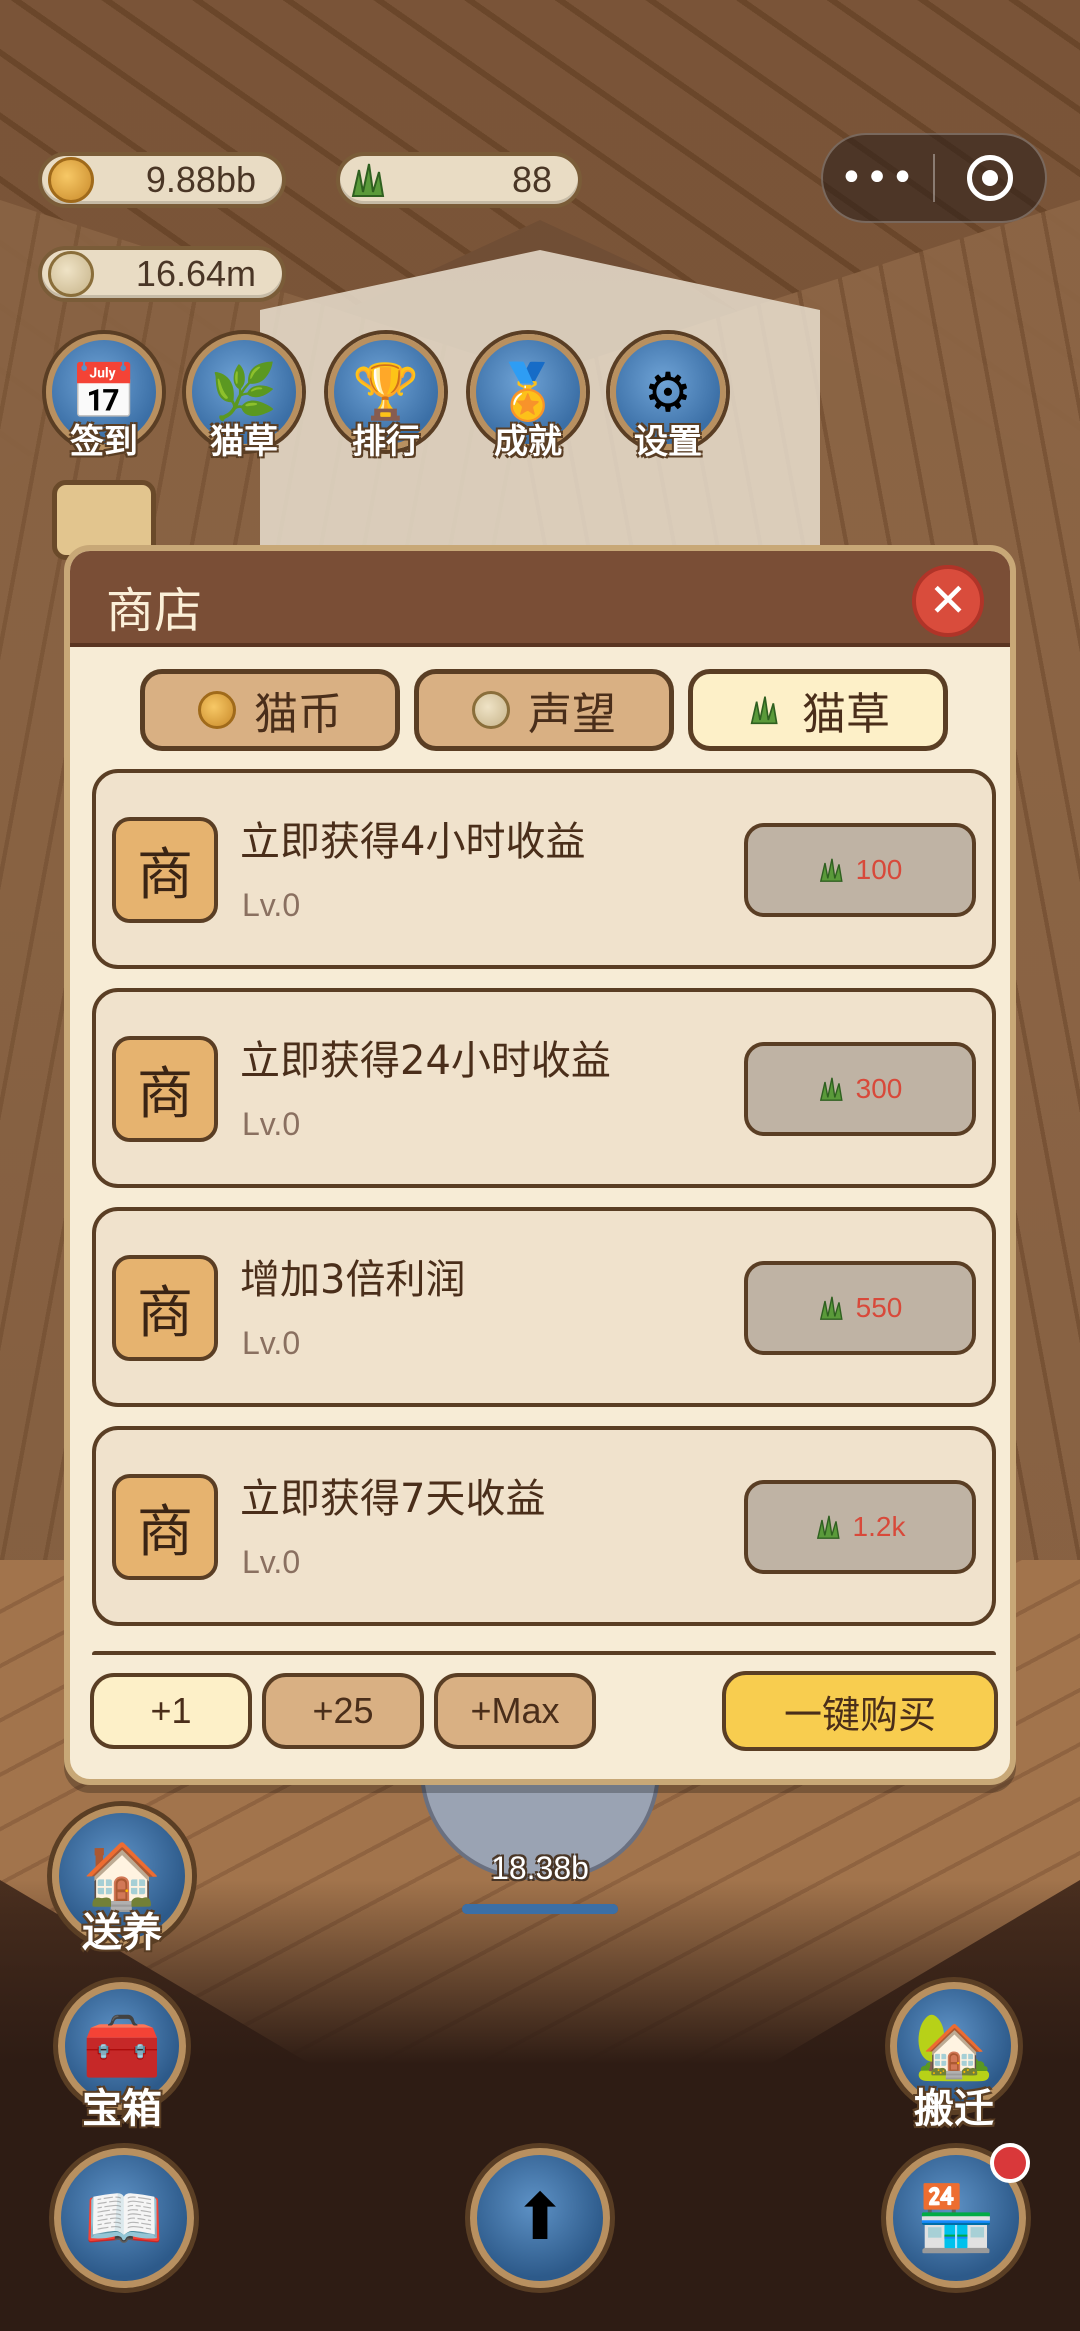 This screenshot has height=2331, width=1080. Describe the element at coordinates (990, 178) in the screenshot. I see `target-icon` at that location.